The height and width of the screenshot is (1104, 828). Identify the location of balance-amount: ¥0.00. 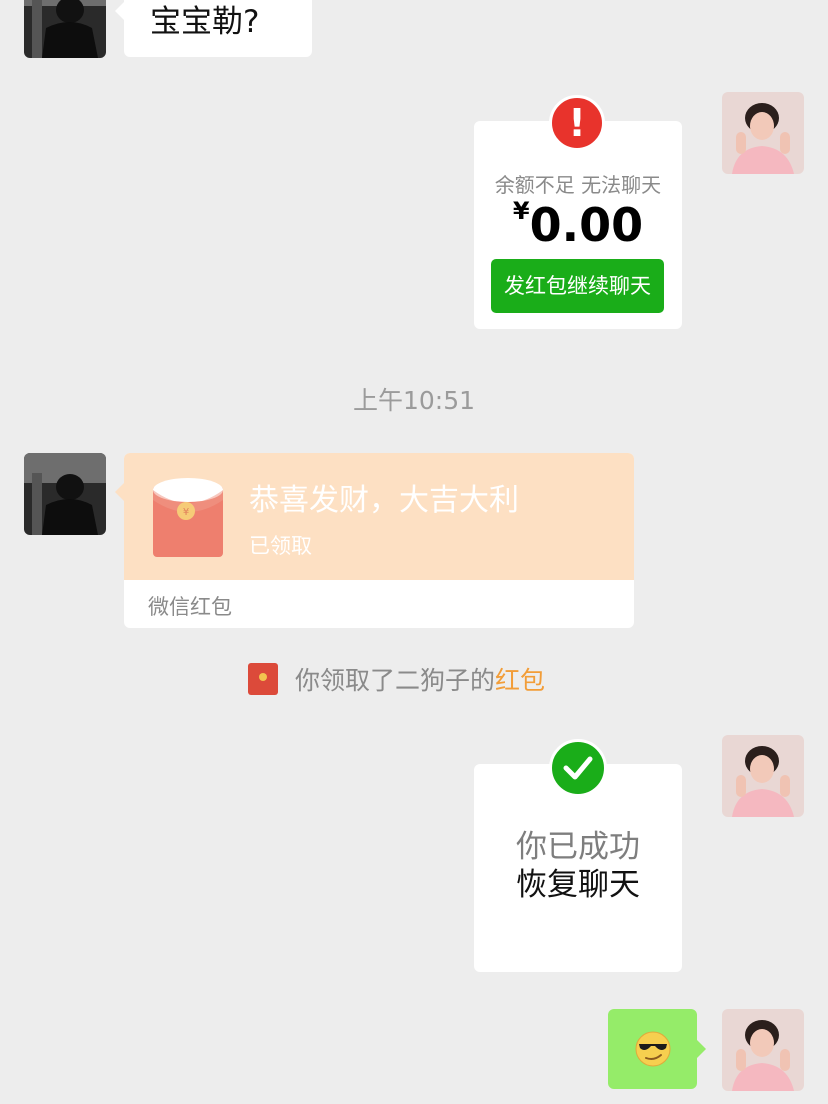
(578, 224).